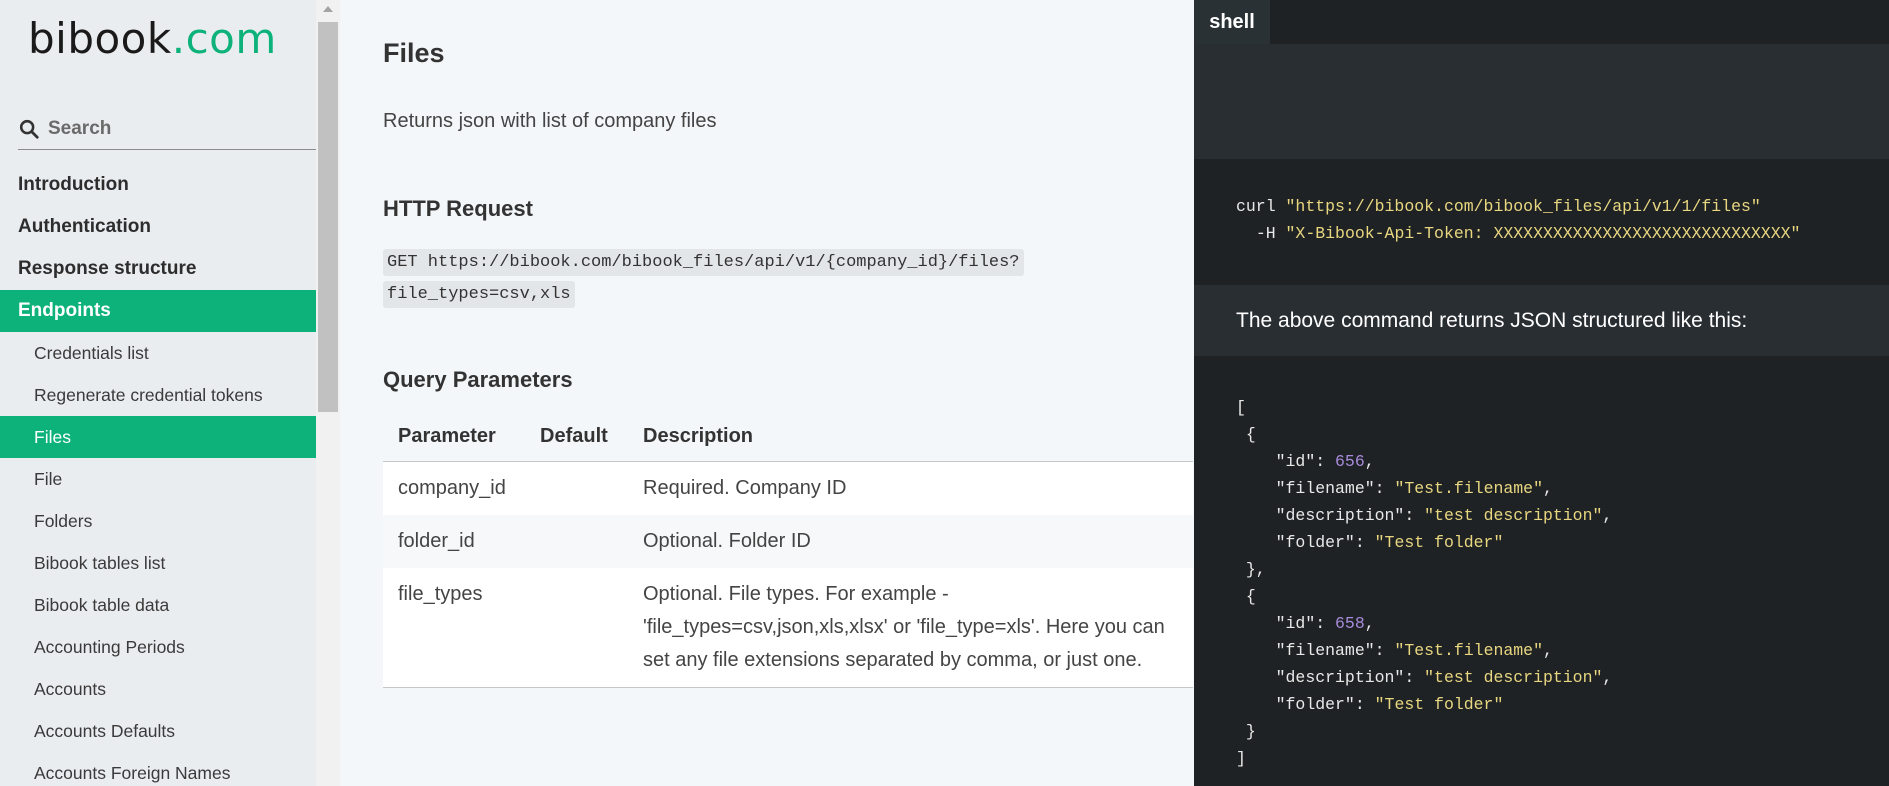 This screenshot has height=786, width=1889. What do you see at coordinates (328, 9) in the screenshot?
I see `scroll-up-arrow-icon` at bounding box center [328, 9].